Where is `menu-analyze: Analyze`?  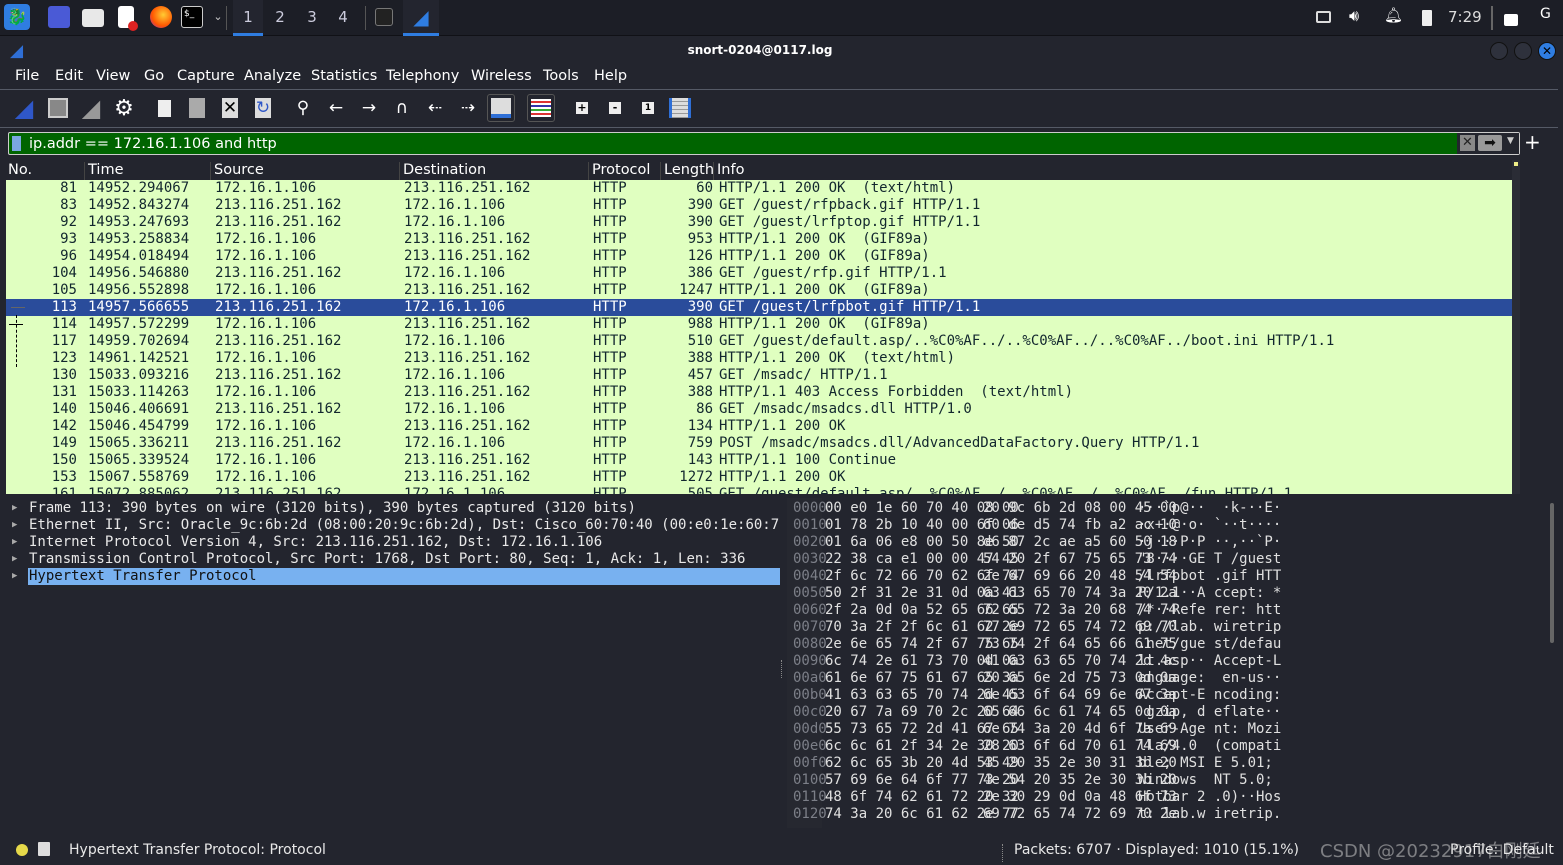
menu-analyze: Analyze is located at coordinates (272, 76).